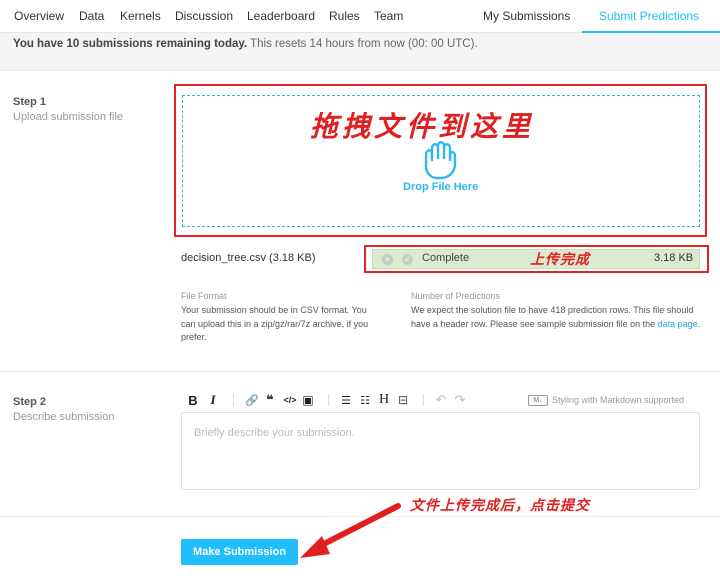  I want to click on uploaded-file-name: decision_tree.csv (3.18 KB), so click(248, 258).